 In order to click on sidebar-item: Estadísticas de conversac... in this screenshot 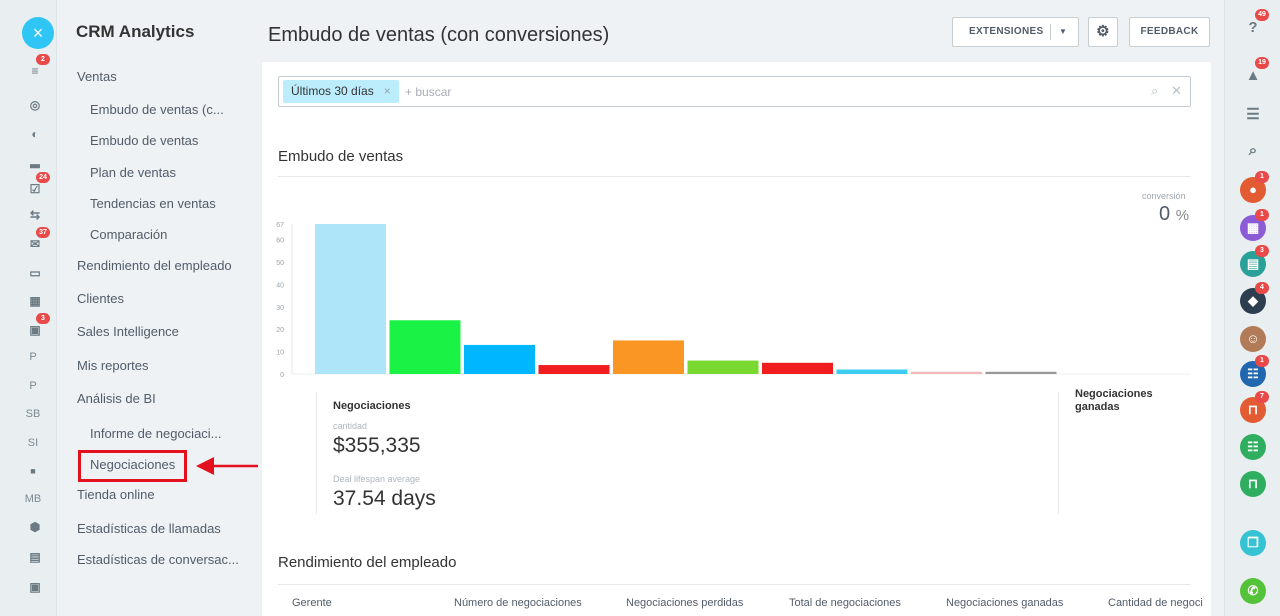, I will do `click(158, 559)`.